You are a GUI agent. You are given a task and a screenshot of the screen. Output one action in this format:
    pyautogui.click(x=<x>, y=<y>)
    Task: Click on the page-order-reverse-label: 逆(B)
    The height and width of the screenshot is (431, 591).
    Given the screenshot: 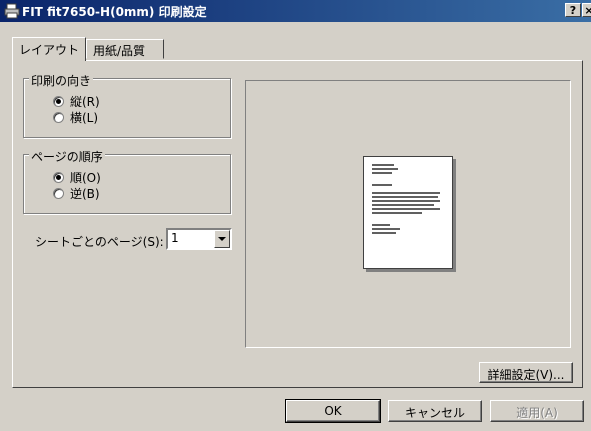 What is the action you would take?
    pyautogui.click(x=85, y=193)
    